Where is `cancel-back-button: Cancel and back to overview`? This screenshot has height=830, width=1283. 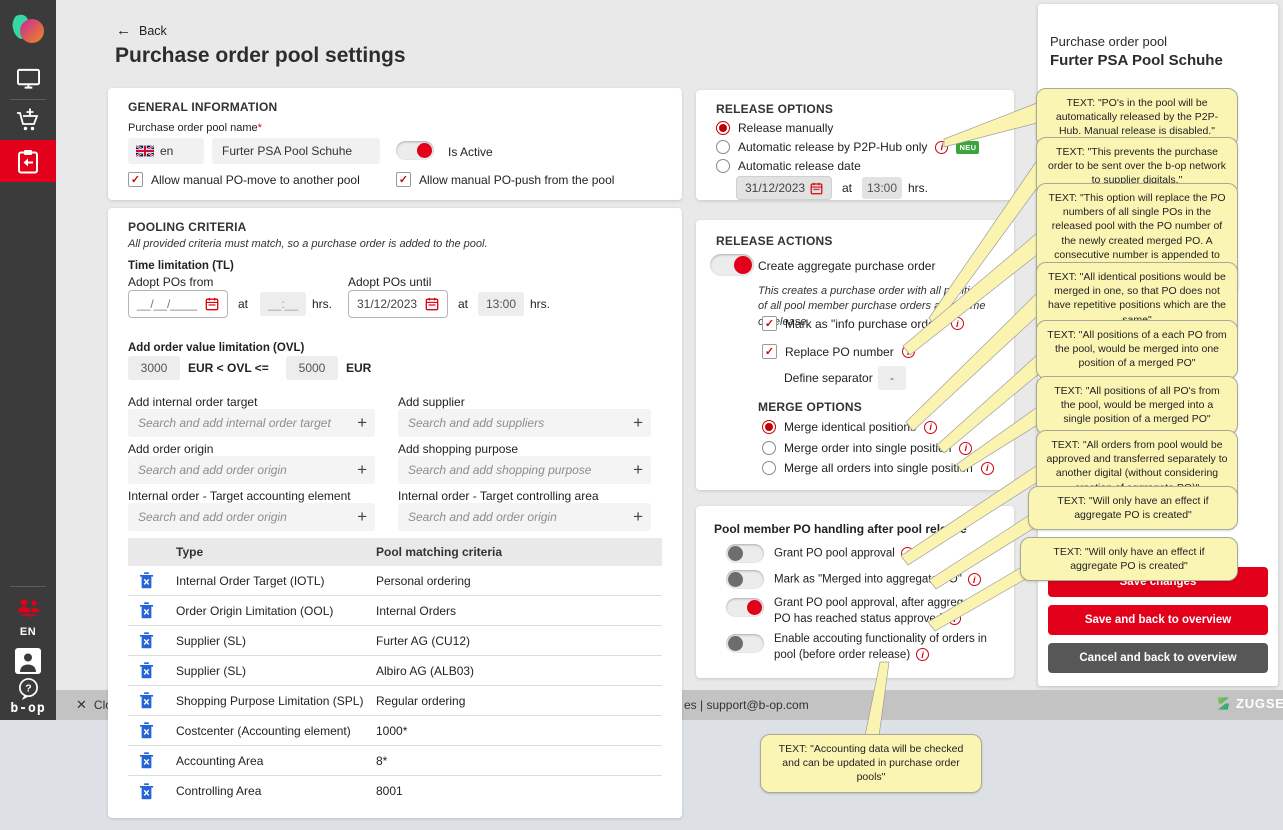 cancel-back-button: Cancel and back to overview is located at coordinates (1158, 658).